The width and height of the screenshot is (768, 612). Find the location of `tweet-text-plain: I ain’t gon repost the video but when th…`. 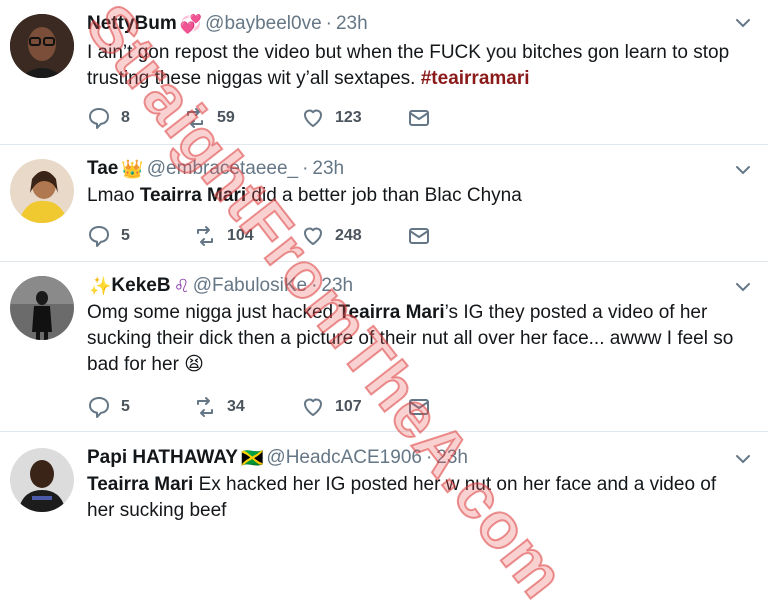

tweet-text-plain: I ain’t gon repost the video but when th… is located at coordinates (408, 65).